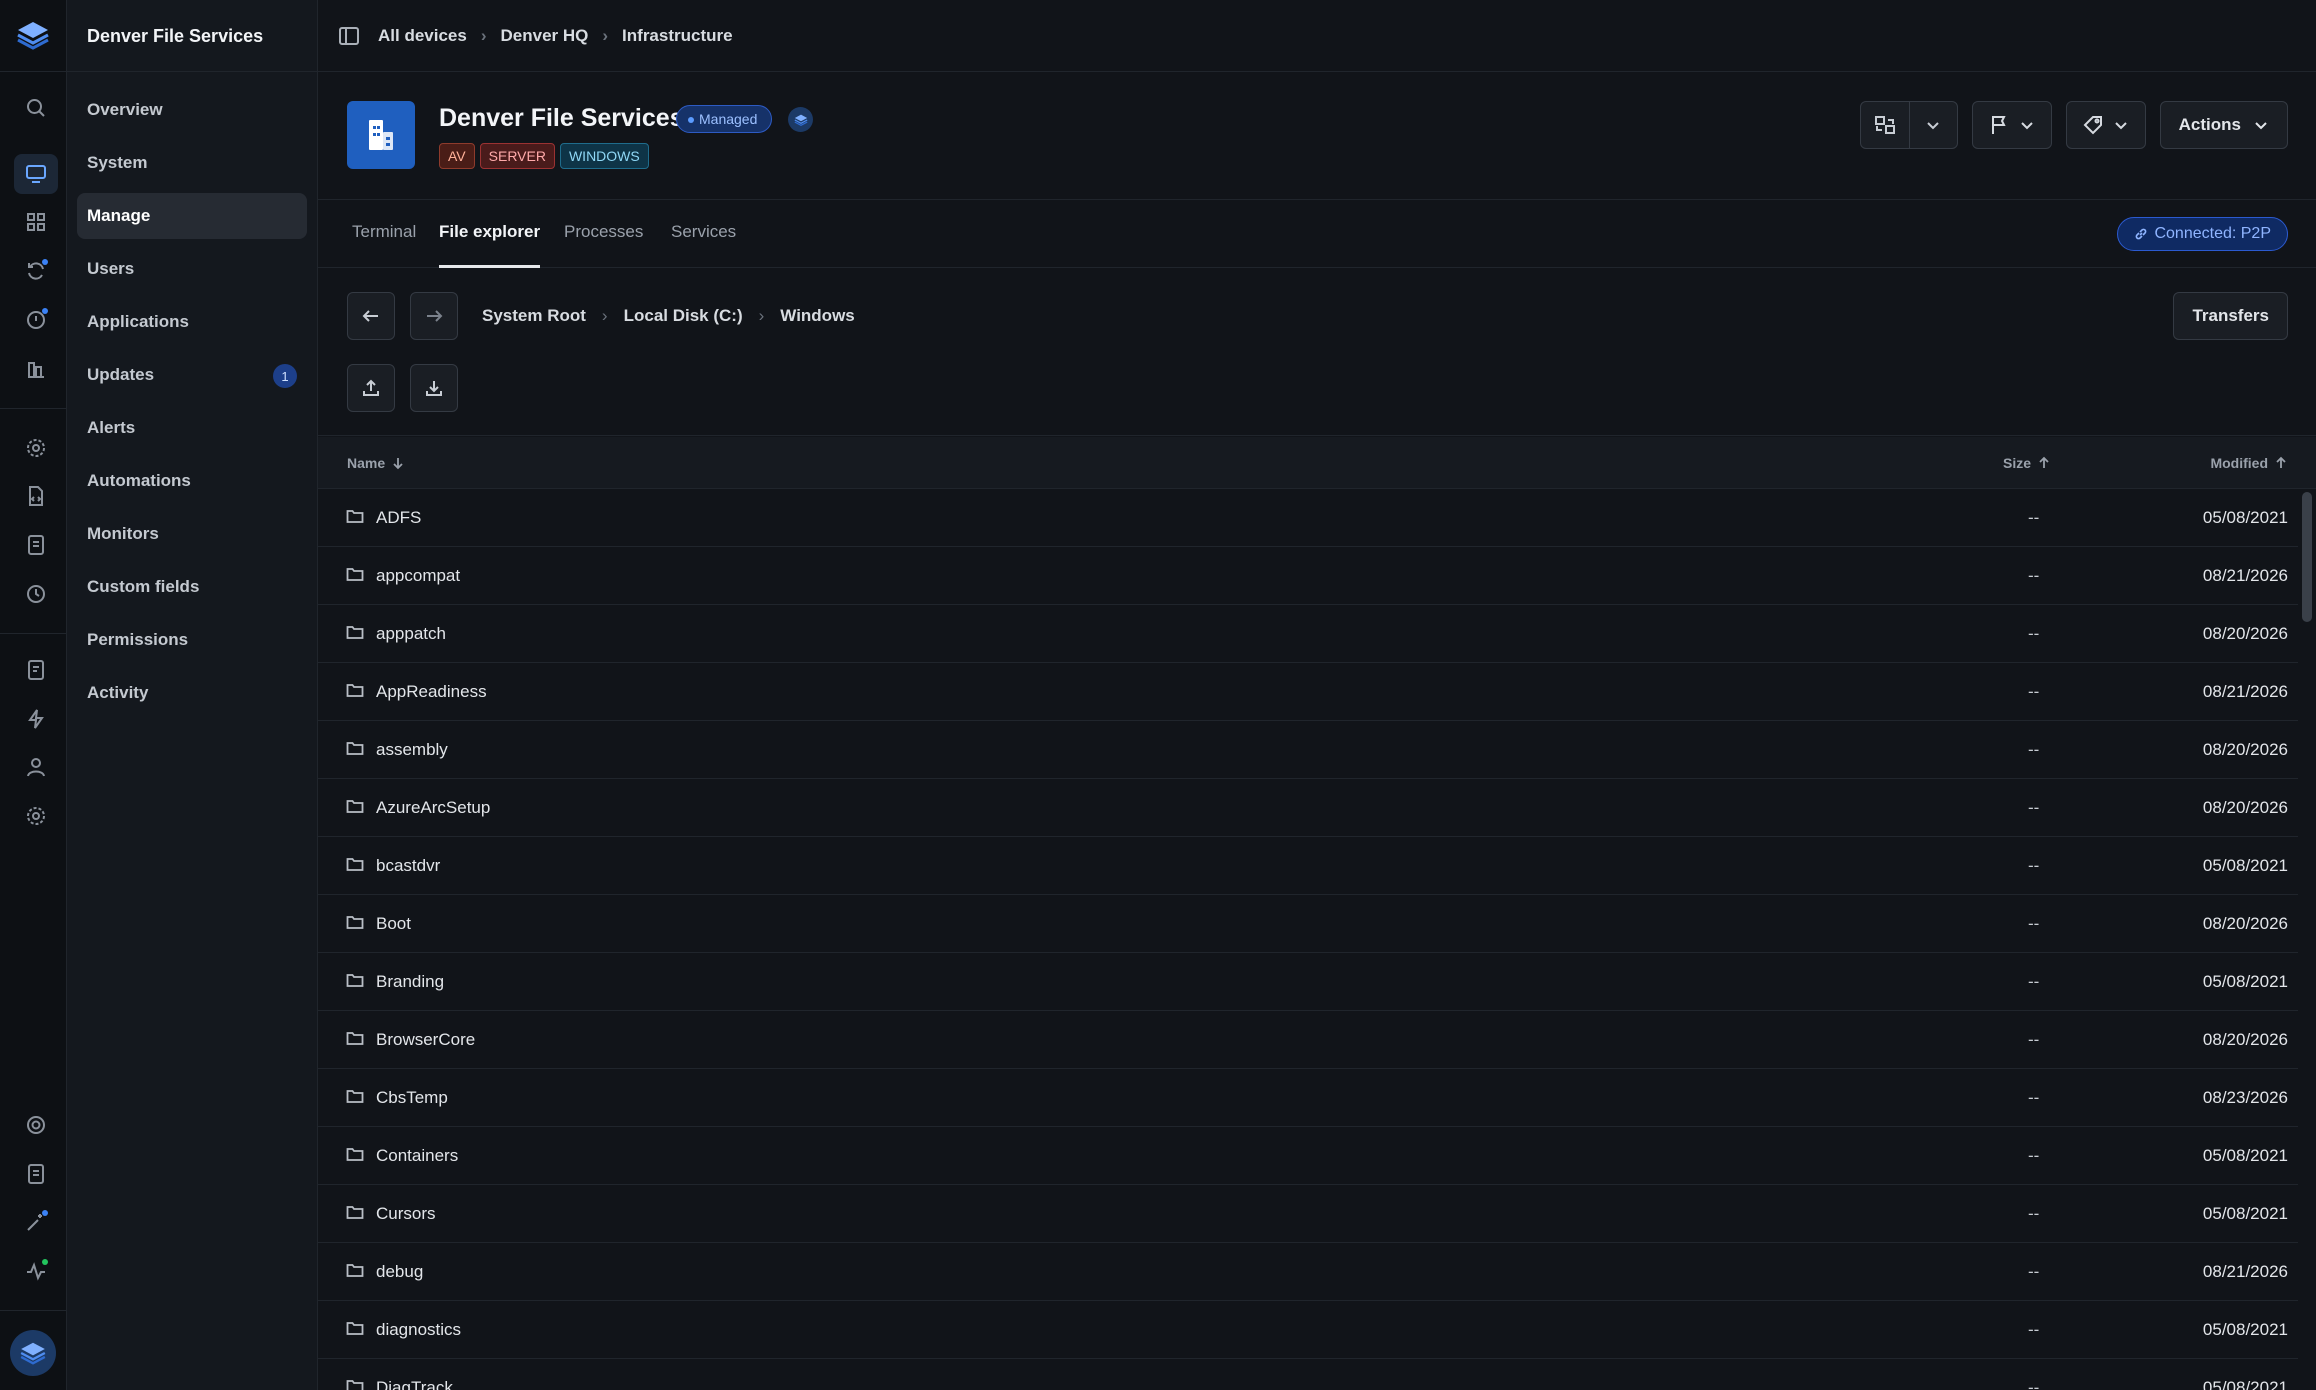 This screenshot has width=2316, height=1390. I want to click on table-row: Cursors -- 05/08/2021, so click(1308, 1214).